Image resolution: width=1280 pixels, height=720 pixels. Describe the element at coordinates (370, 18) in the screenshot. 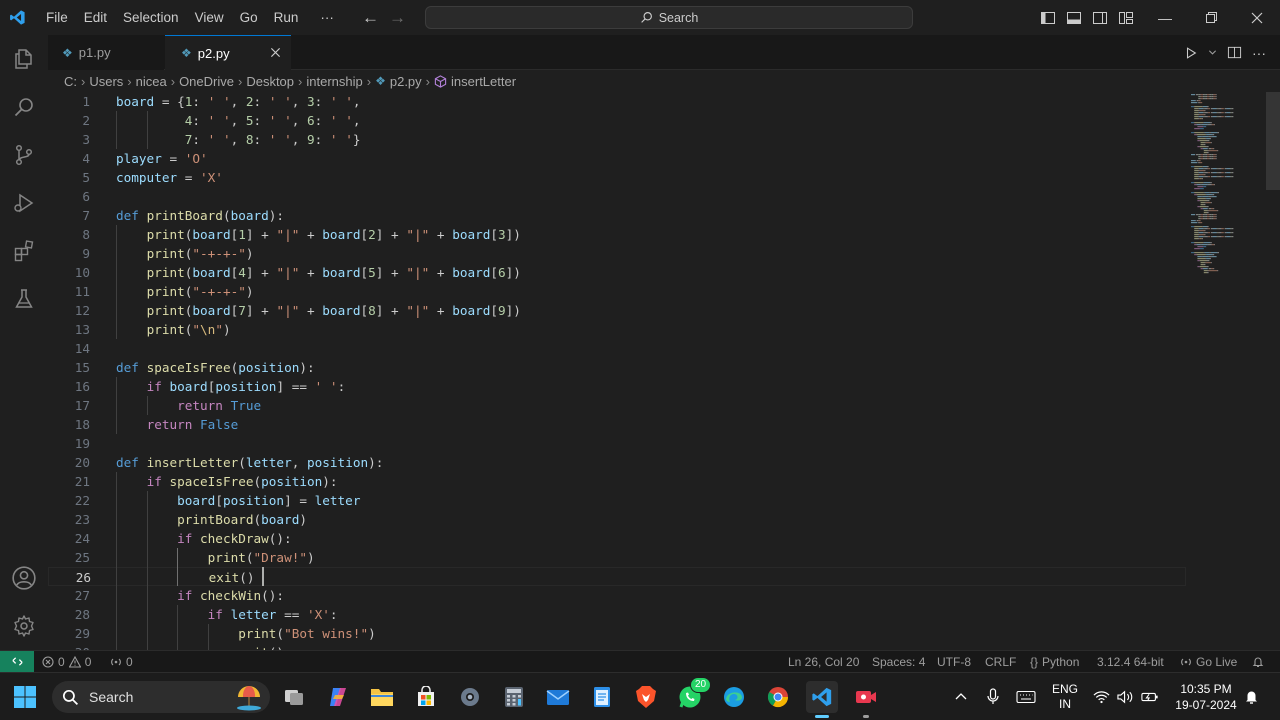

I see `back-arrow-icon: ←` at that location.